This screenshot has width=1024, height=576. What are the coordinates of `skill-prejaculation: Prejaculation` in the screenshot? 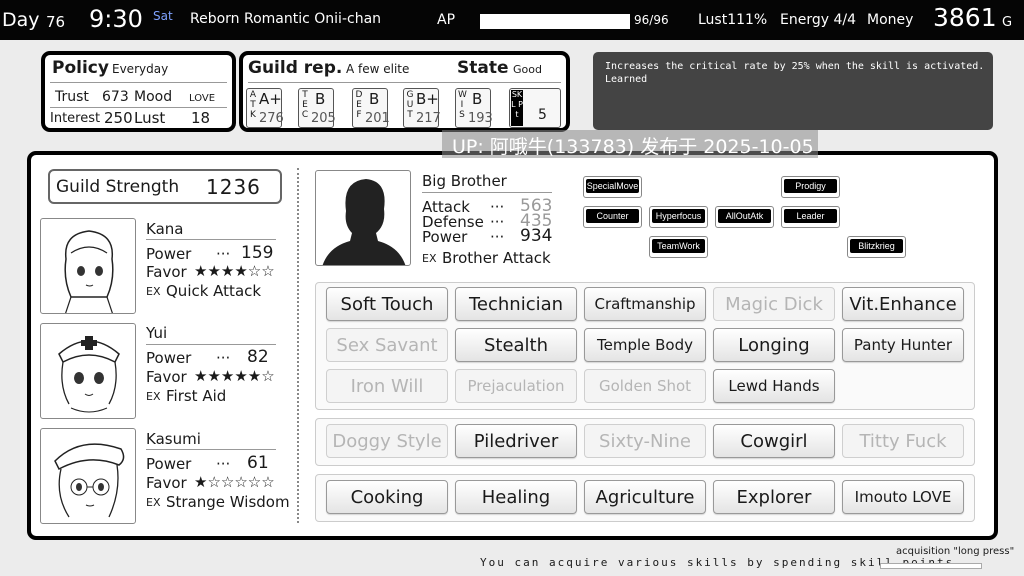 It's located at (516, 386).